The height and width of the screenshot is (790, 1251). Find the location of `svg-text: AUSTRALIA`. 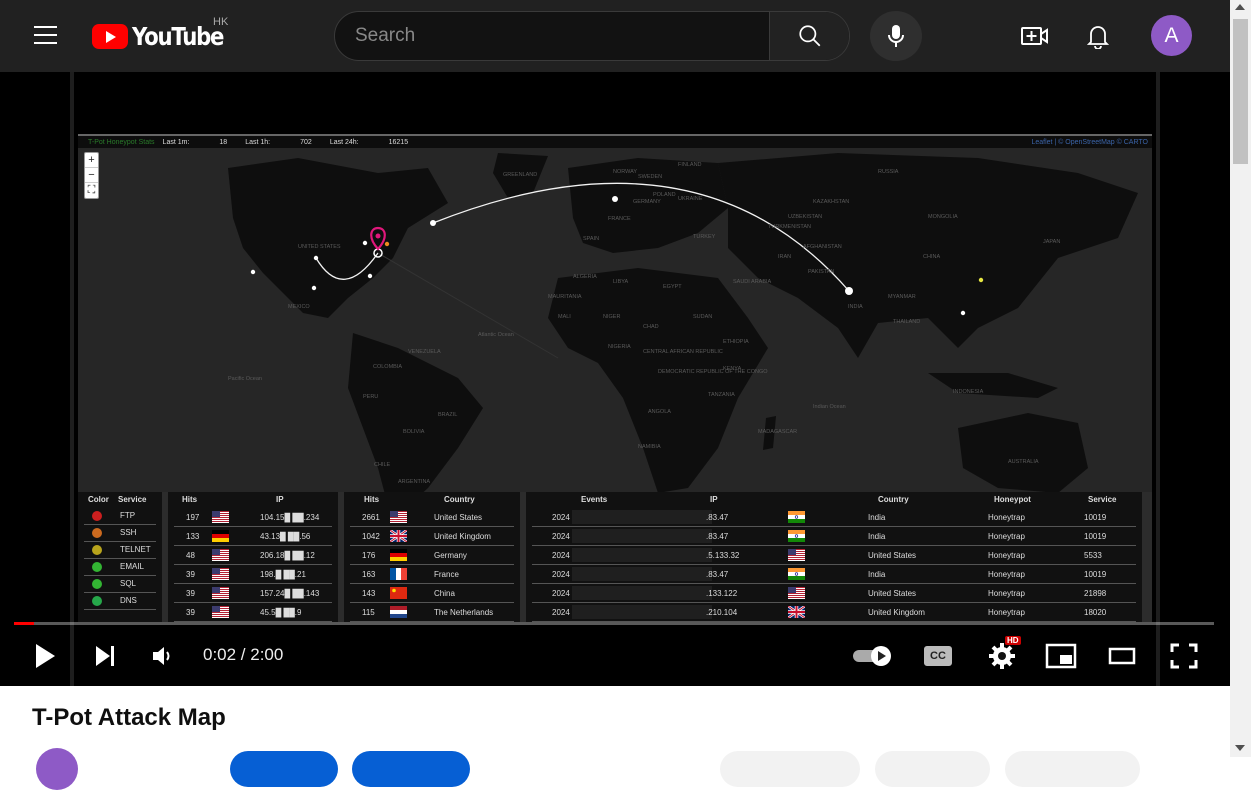

svg-text: AUSTRALIA is located at coordinates (1023, 462).